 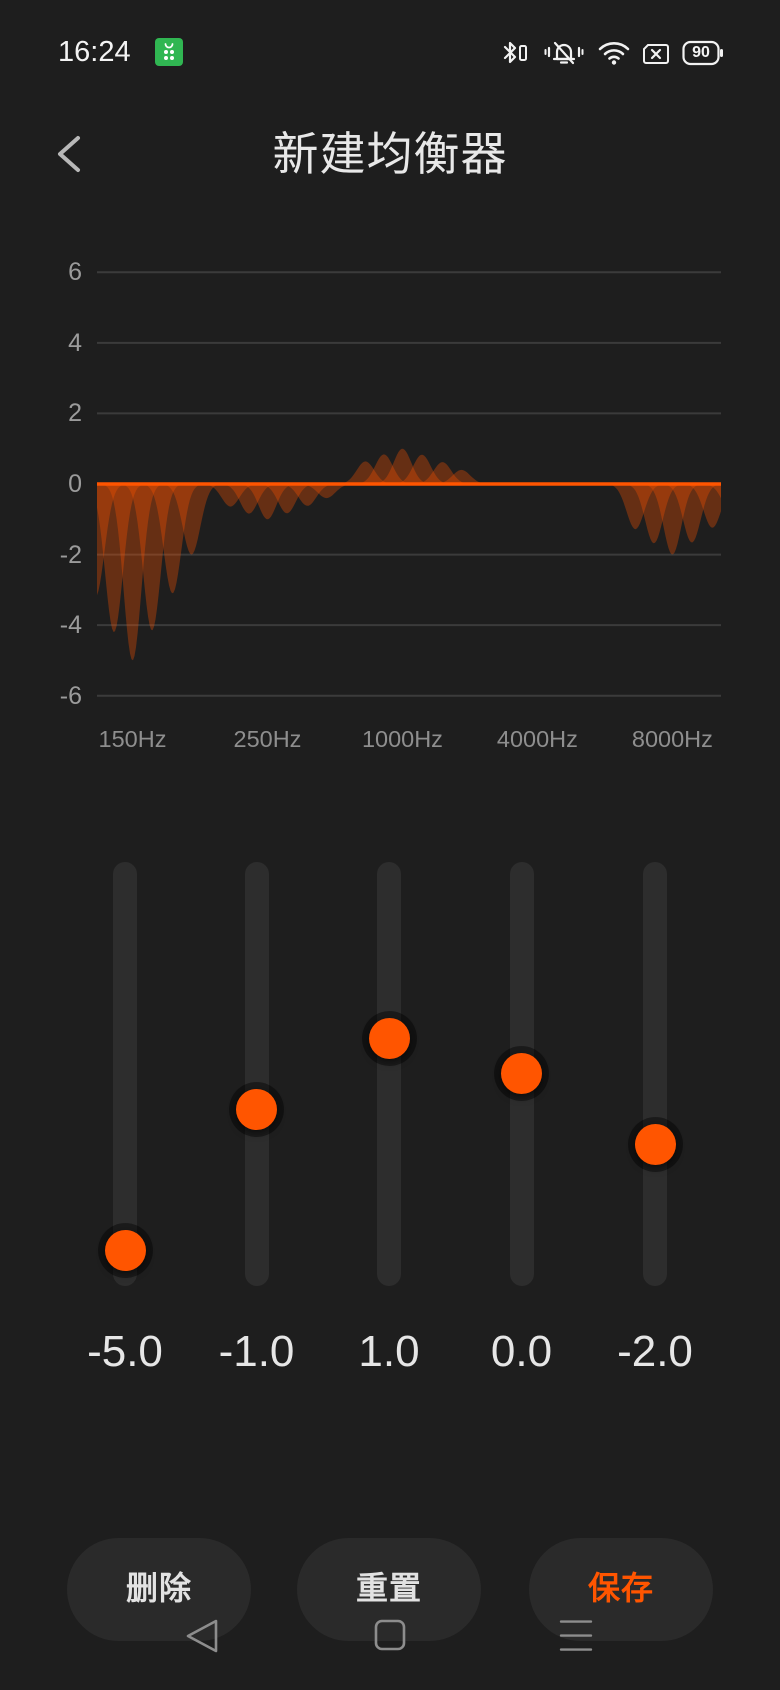 I want to click on page-title: 新建均衡器, so click(x=390, y=154).